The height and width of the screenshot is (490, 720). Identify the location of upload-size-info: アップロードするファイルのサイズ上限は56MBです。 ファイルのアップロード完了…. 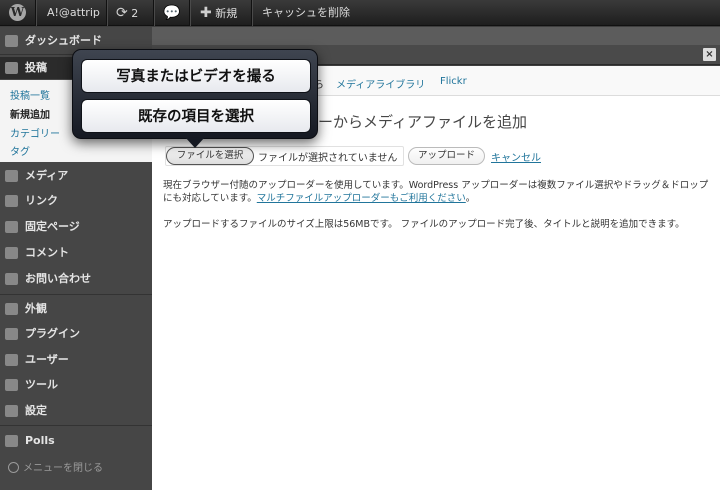
(424, 224).